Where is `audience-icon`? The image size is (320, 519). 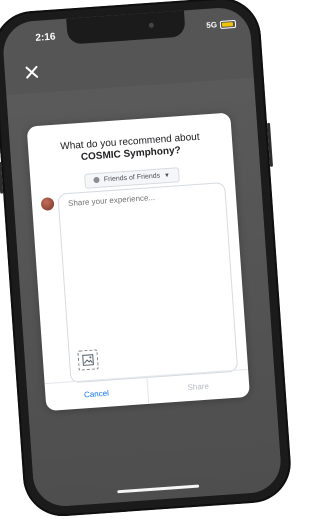
audience-icon is located at coordinates (97, 180).